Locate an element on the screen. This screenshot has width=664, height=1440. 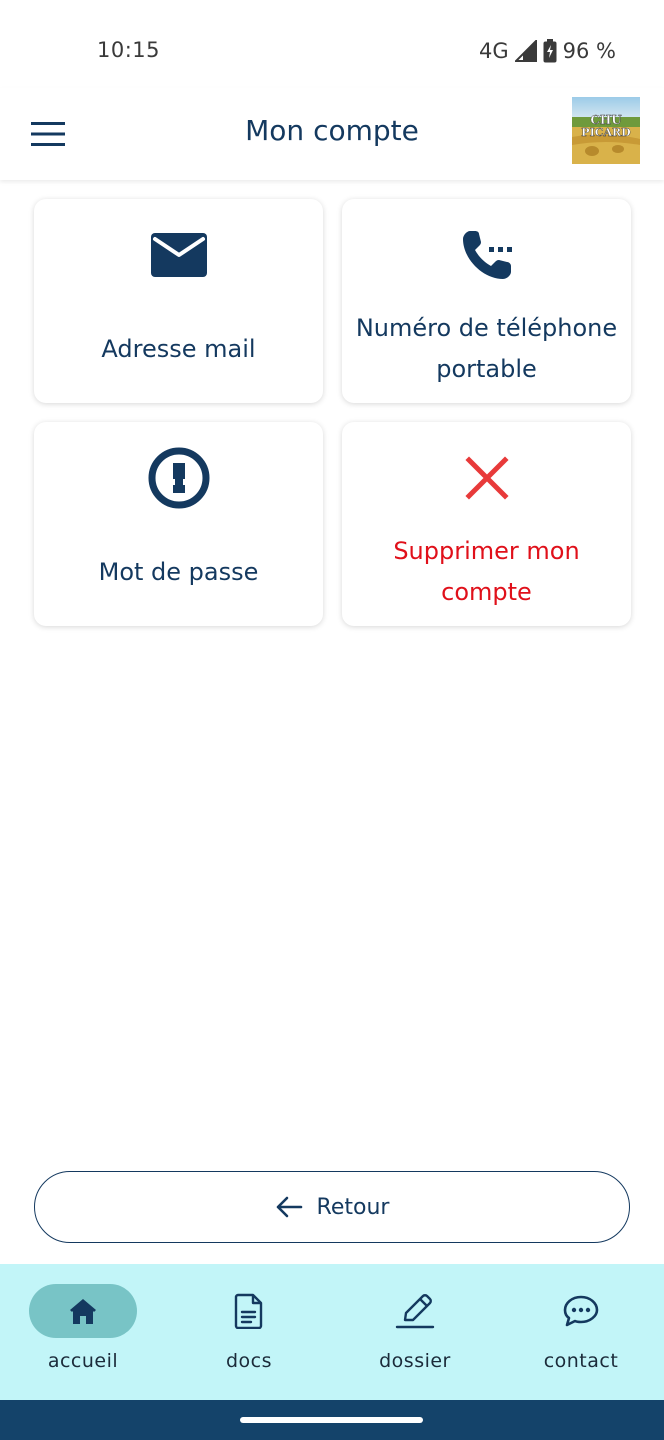
pencil-icon is located at coordinates (415, 1311).